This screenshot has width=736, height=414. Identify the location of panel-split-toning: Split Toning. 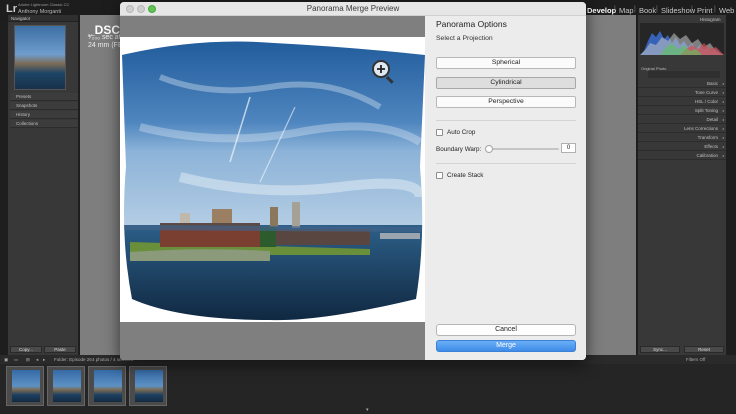
(682, 111).